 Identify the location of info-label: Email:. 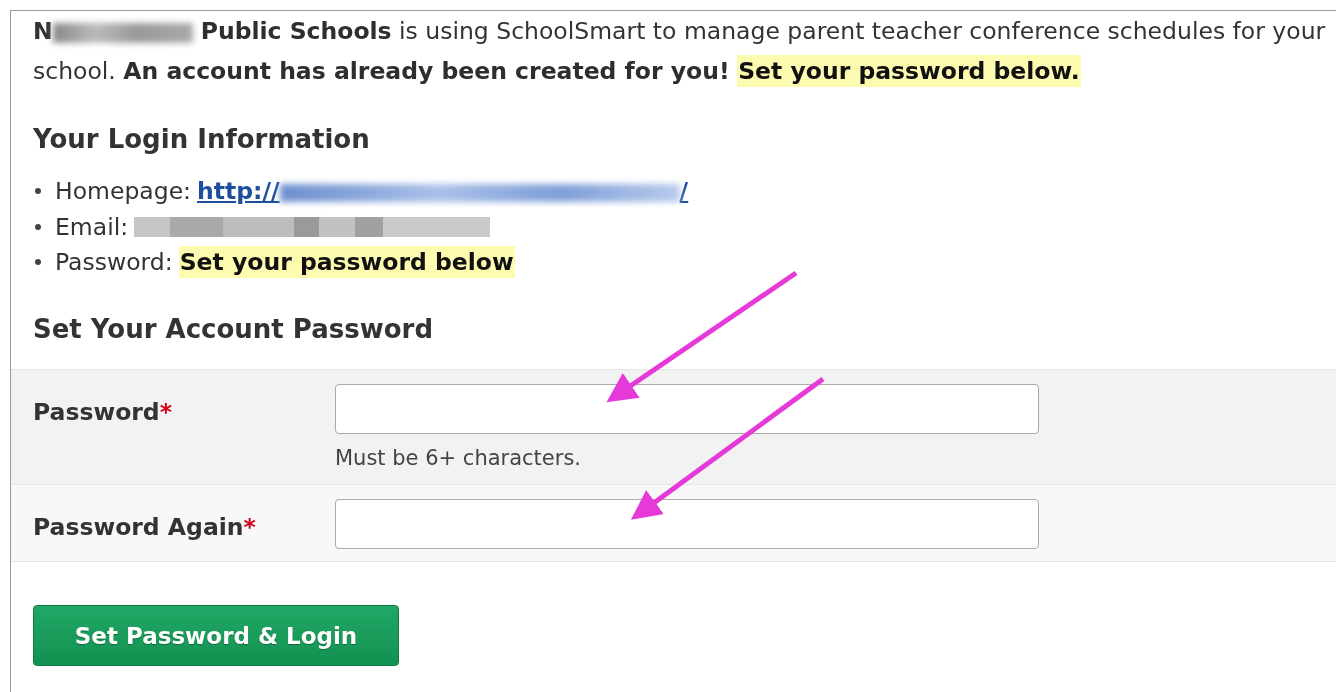
(92, 227).